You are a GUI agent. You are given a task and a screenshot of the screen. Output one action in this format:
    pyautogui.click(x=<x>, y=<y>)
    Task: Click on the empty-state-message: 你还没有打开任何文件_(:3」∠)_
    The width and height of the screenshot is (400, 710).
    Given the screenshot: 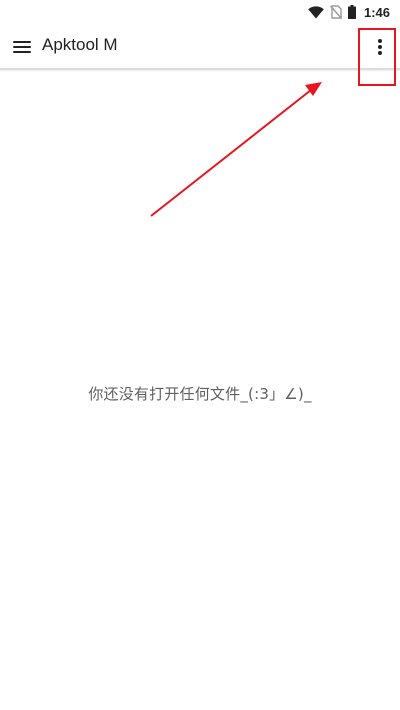 What is the action you would take?
    pyautogui.click(x=200, y=394)
    